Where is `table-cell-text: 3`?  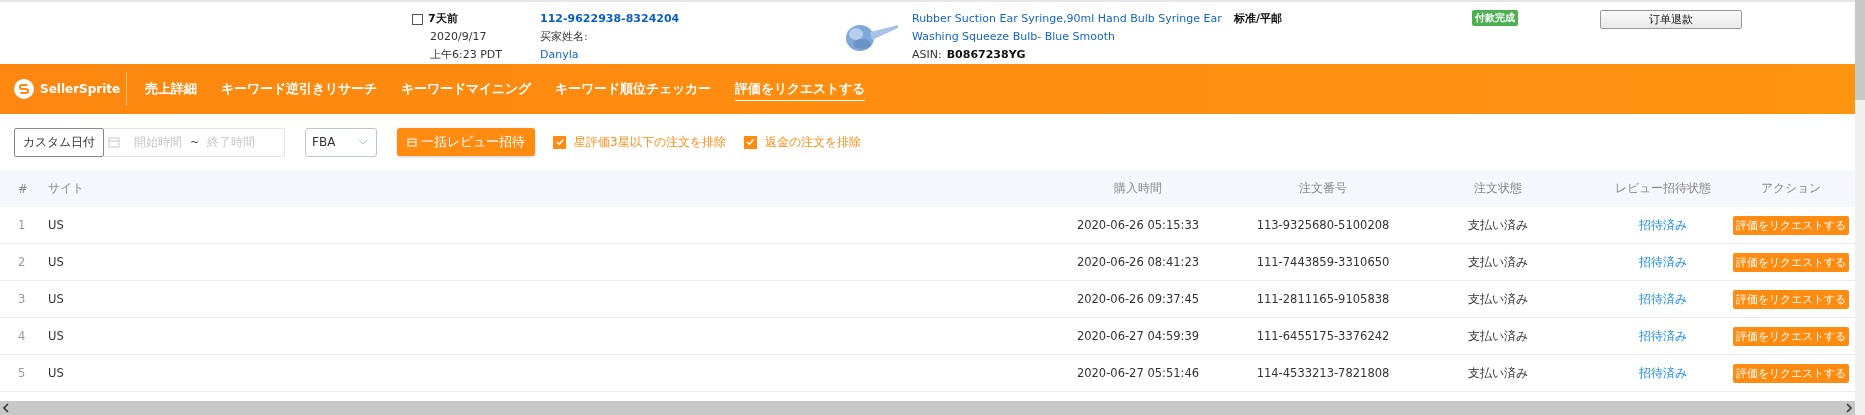 table-cell-text: 3 is located at coordinates (22, 299).